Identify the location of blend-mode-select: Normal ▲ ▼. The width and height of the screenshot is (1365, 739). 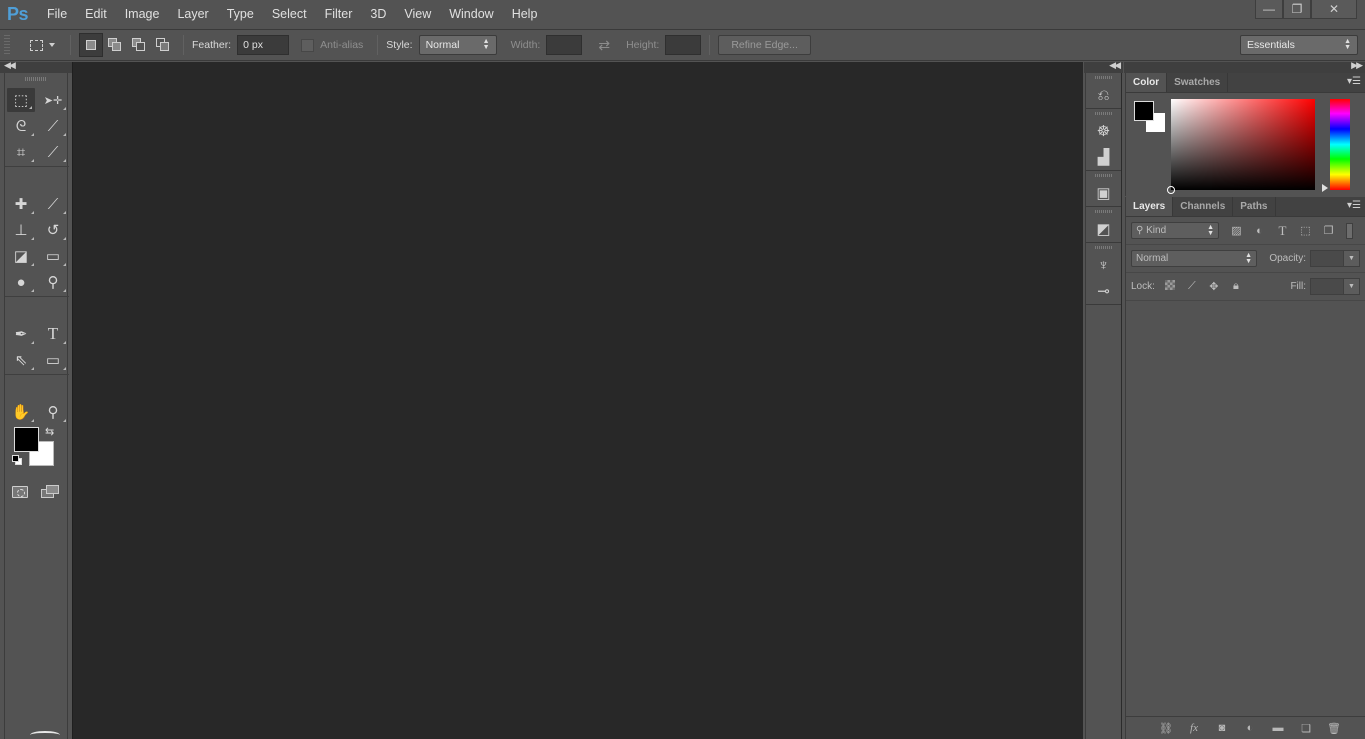
(1194, 258).